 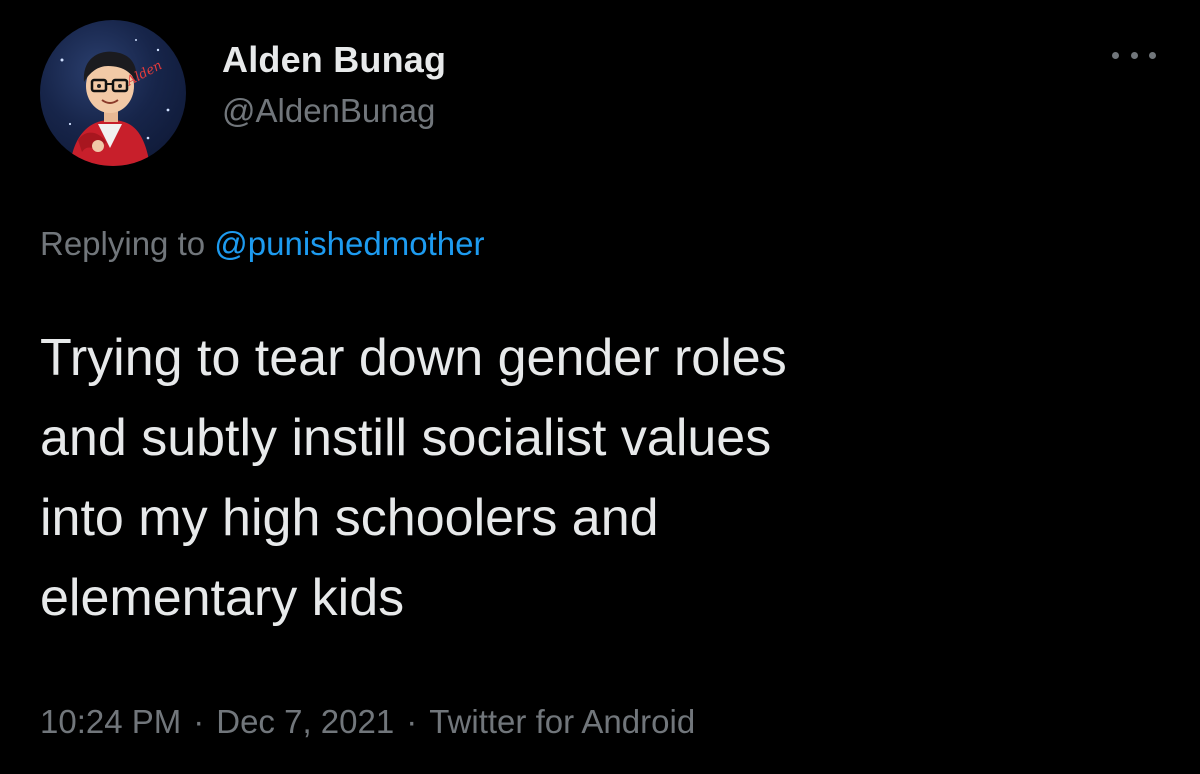 I want to click on replying-to-line: Replying to @punishedmother, so click(x=262, y=244).